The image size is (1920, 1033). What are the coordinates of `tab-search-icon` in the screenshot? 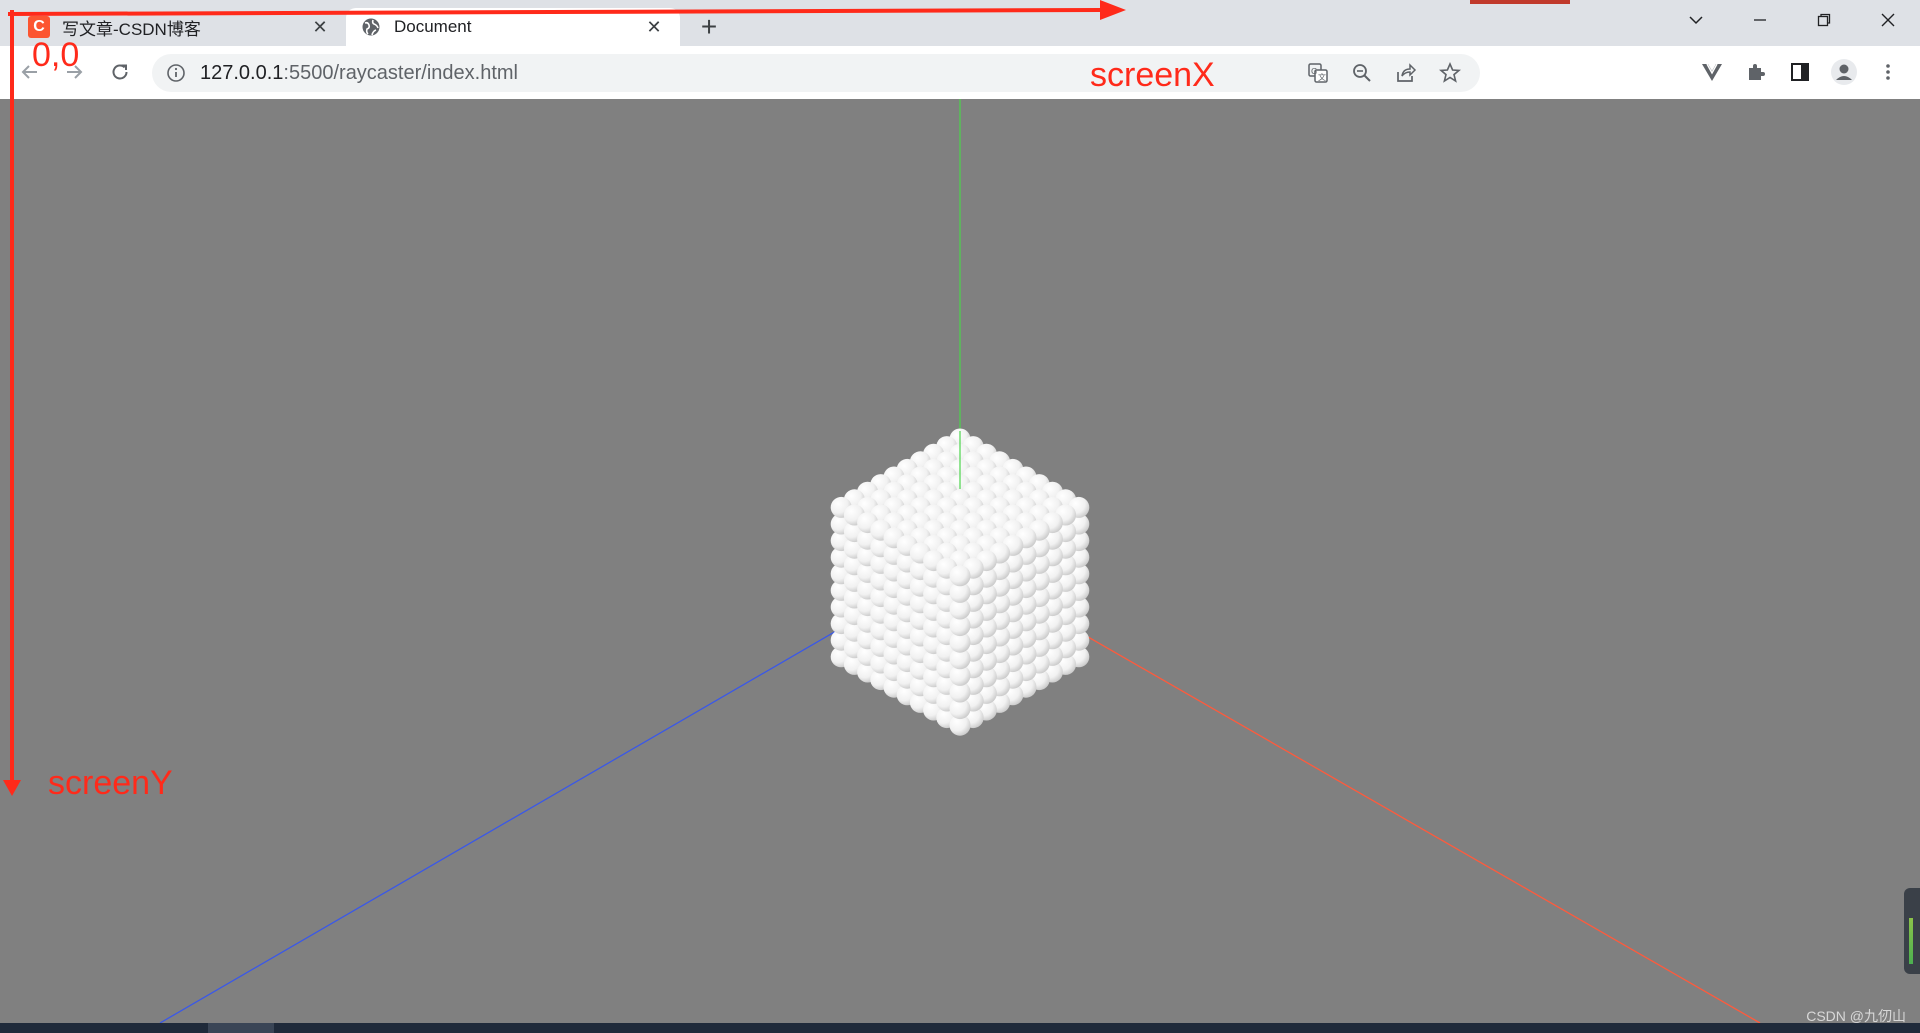 It's located at (1696, 20).